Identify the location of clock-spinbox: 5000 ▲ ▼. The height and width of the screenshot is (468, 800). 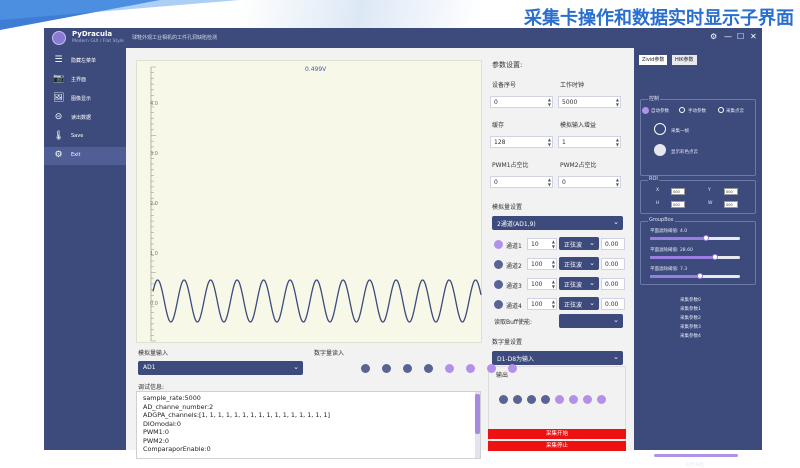
(589, 102).